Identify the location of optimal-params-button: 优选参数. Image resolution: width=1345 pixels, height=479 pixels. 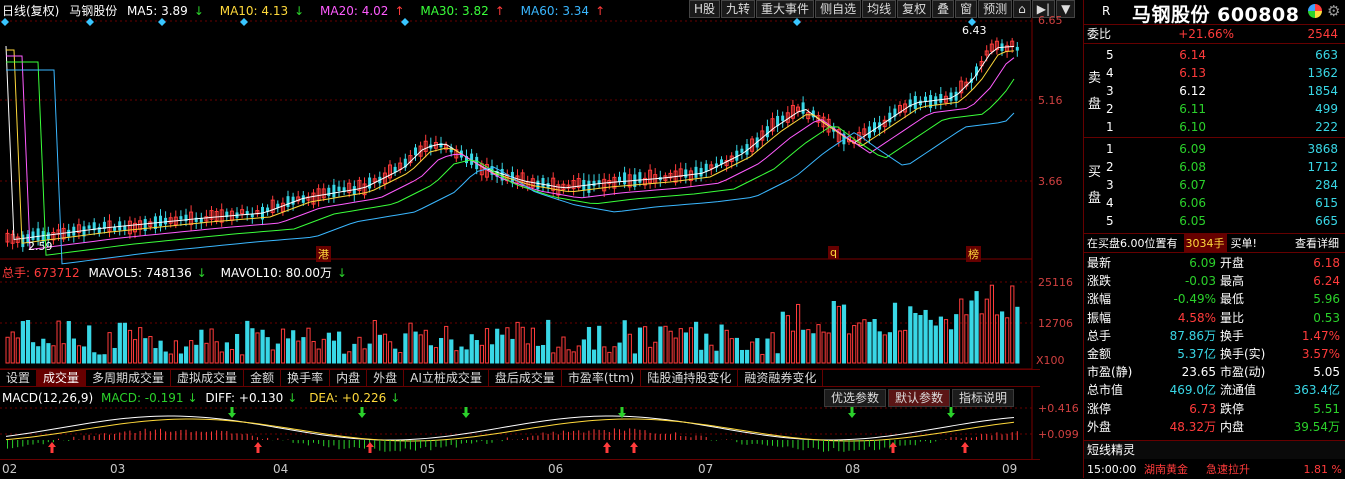
(855, 398).